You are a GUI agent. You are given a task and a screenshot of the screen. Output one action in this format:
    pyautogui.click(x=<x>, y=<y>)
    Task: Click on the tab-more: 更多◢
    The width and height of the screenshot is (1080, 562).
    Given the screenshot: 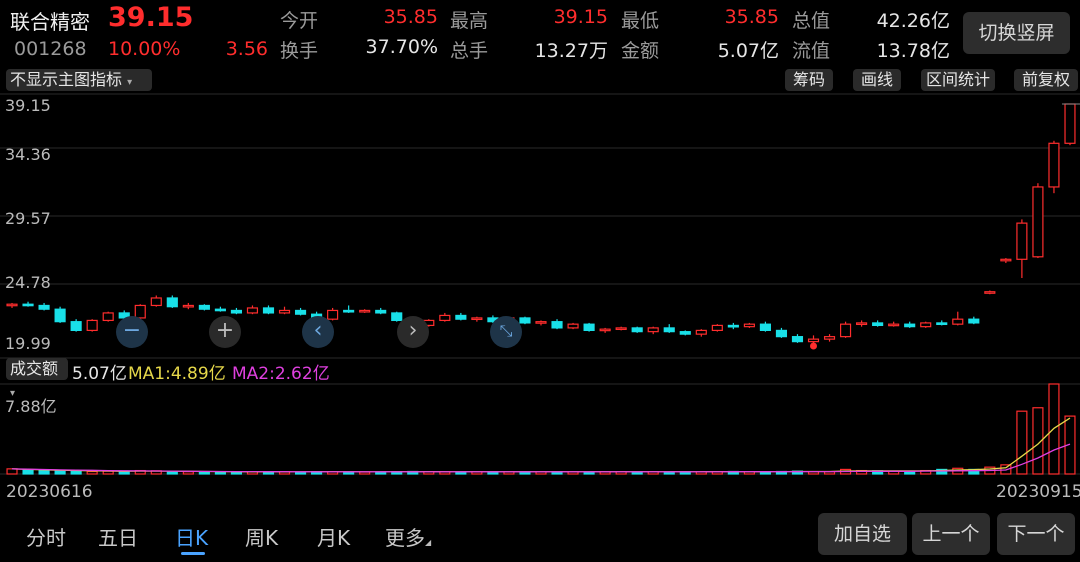 What is the action you would take?
    pyautogui.click(x=408, y=536)
    